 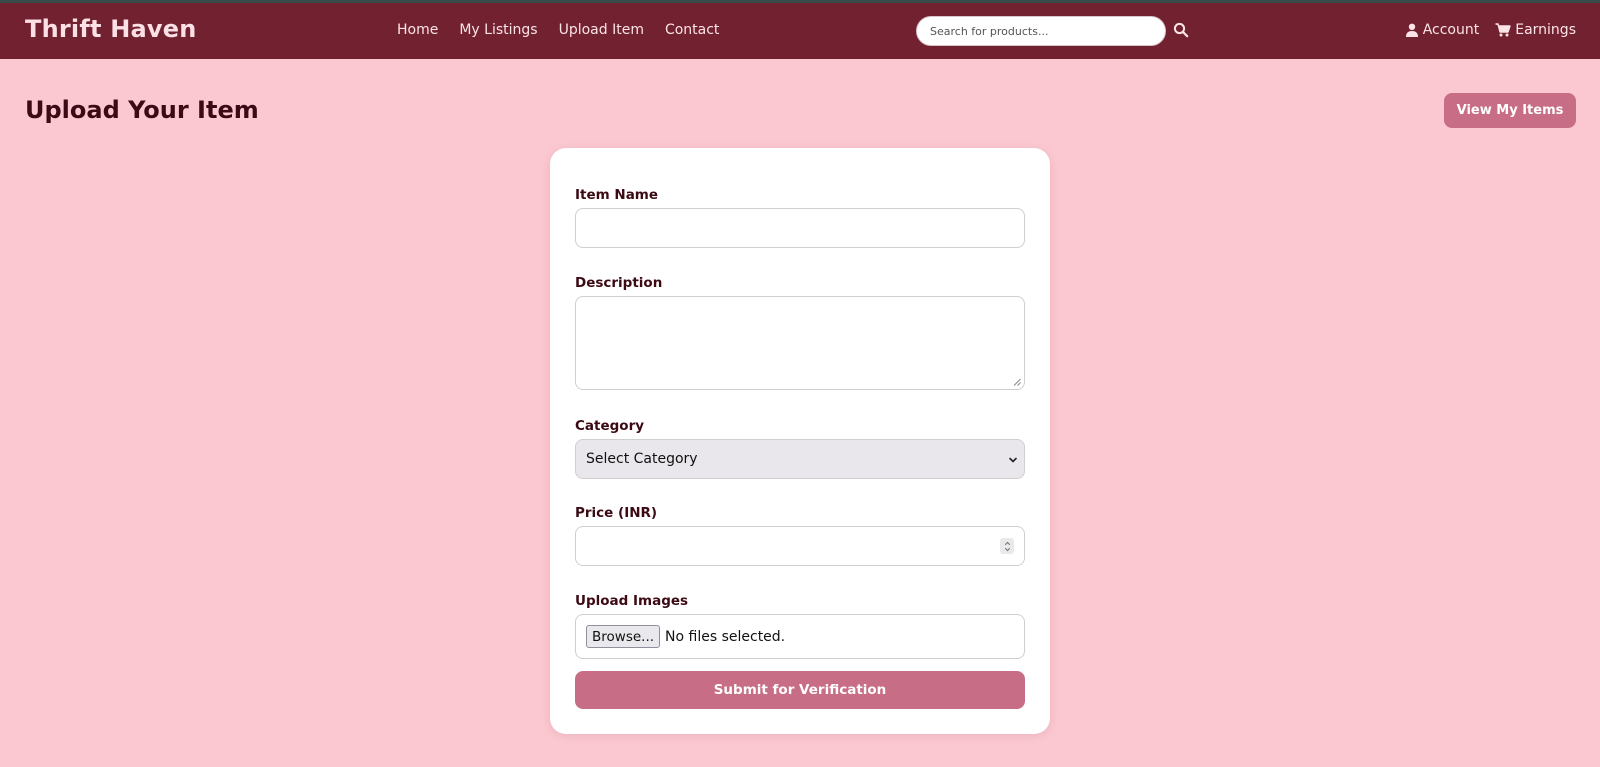 What do you see at coordinates (1181, 30) in the screenshot?
I see `search-icon` at bounding box center [1181, 30].